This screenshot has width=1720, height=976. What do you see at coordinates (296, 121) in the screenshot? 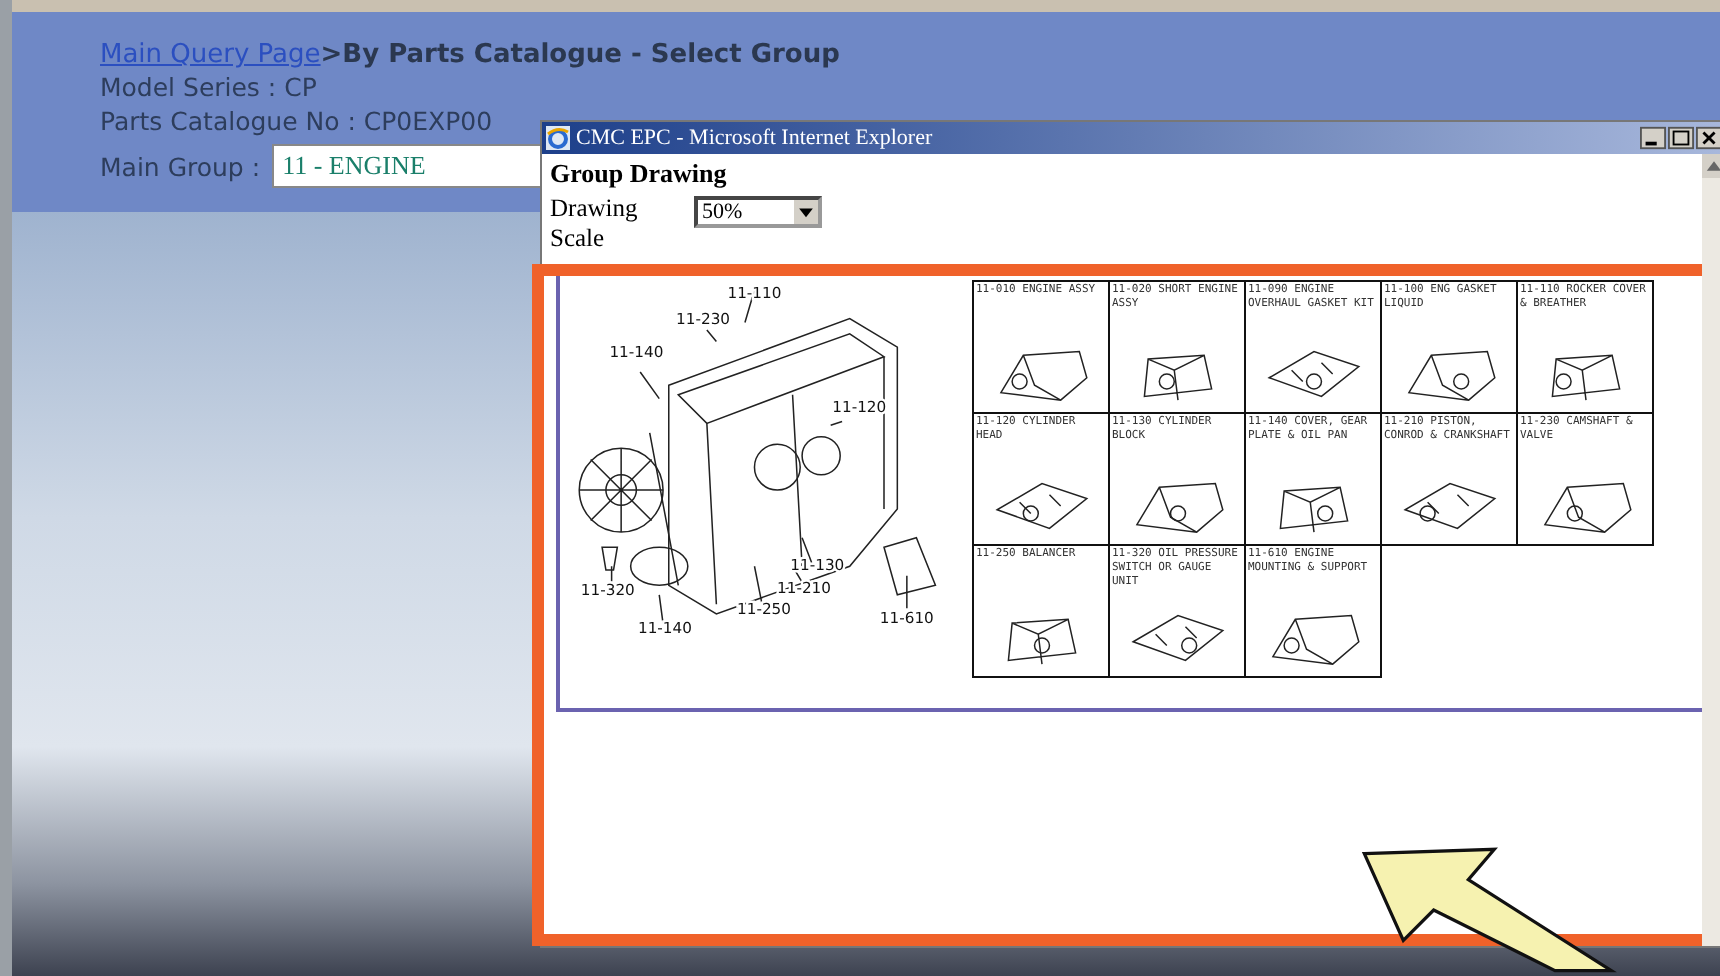
I see `catalogue-no-text: Parts Catalogue No : CP0EXP00` at bounding box center [296, 121].